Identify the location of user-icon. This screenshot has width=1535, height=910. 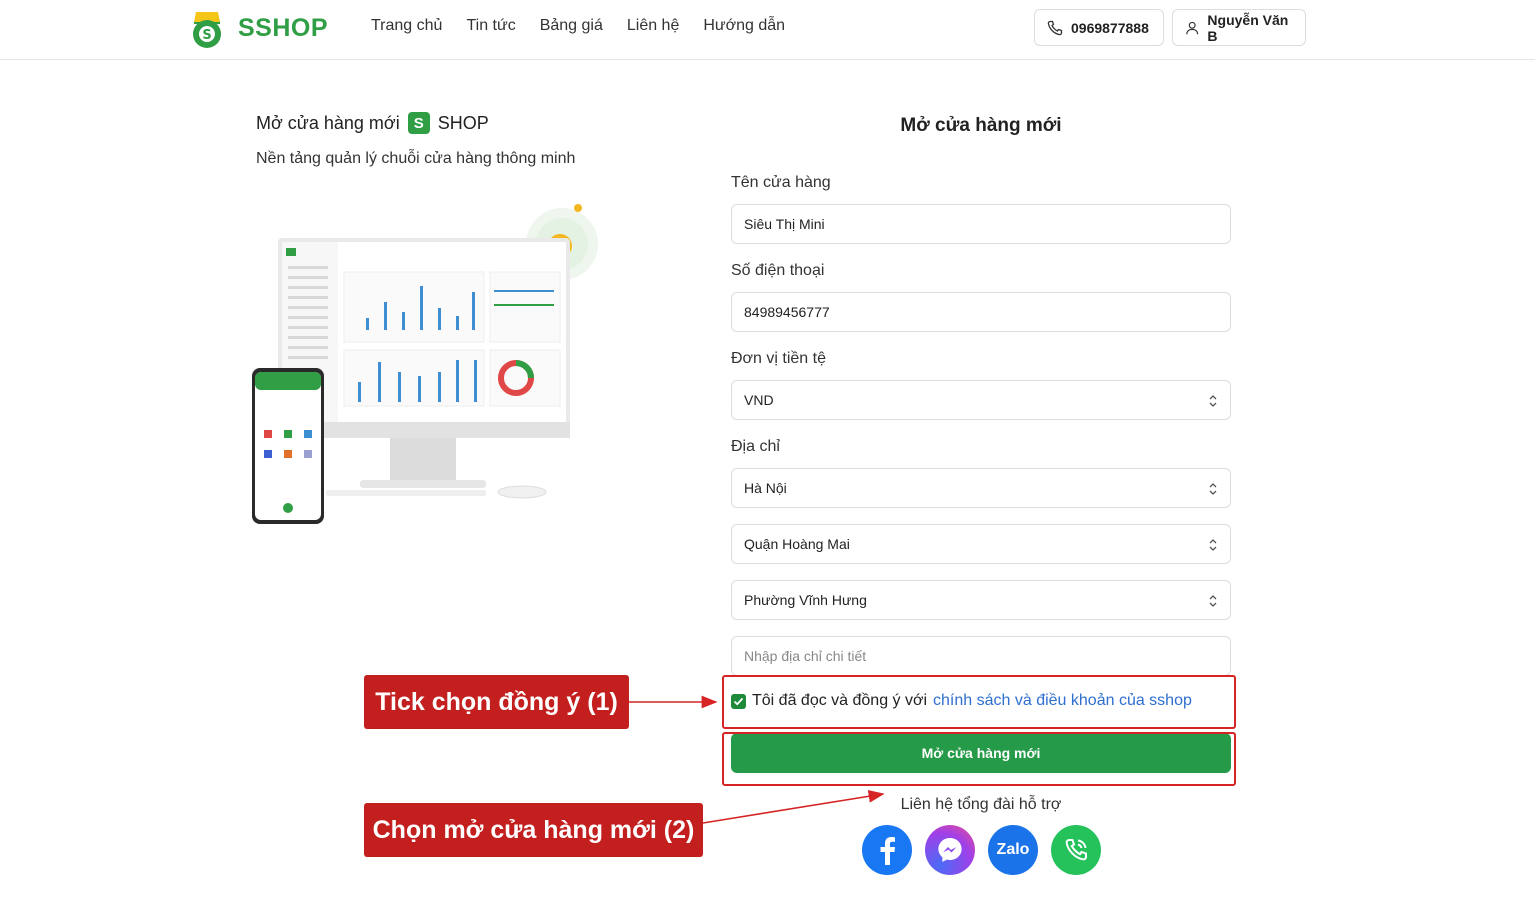
(1192, 27).